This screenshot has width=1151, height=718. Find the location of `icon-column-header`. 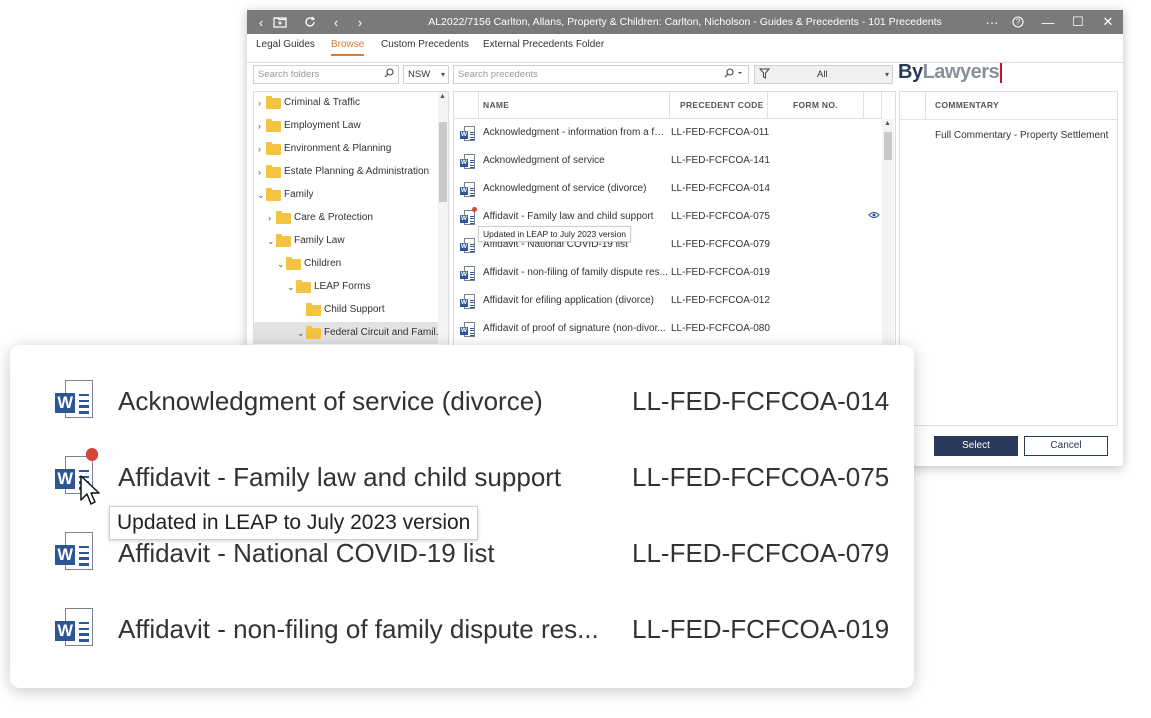

icon-column-header is located at coordinates (466, 105).